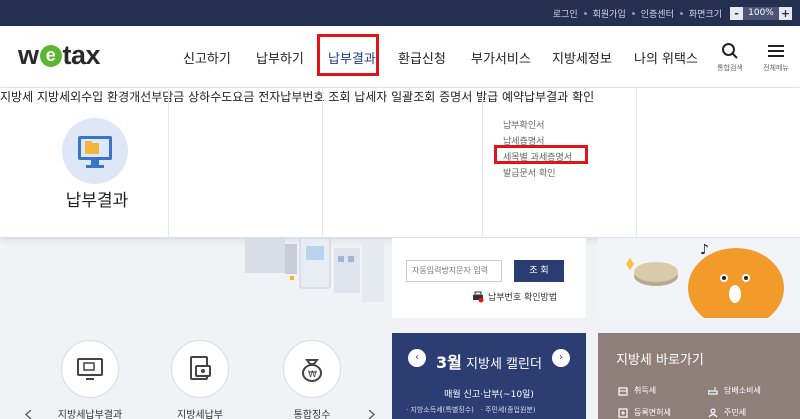 This screenshot has height=419, width=800. What do you see at coordinates (97, 201) in the screenshot?
I see `category-title: 납부결과` at bounding box center [97, 201].